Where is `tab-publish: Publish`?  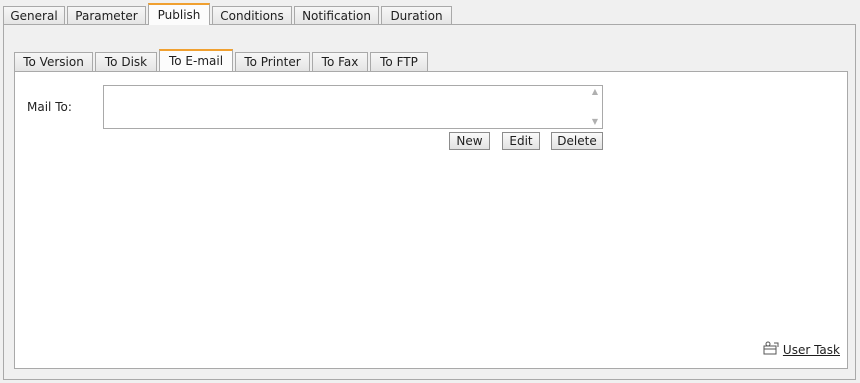
tab-publish: Publish is located at coordinates (179, 14).